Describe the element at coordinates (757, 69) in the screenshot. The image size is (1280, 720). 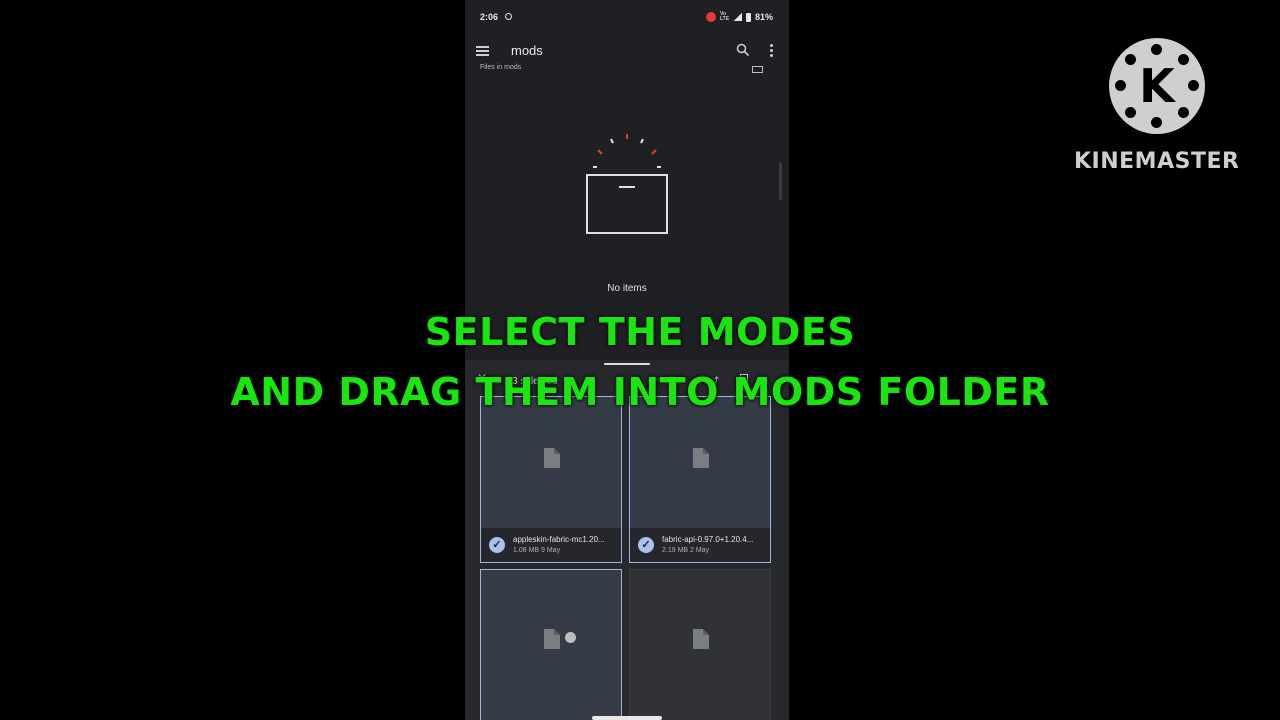
I see `view-toggle-icon` at that location.